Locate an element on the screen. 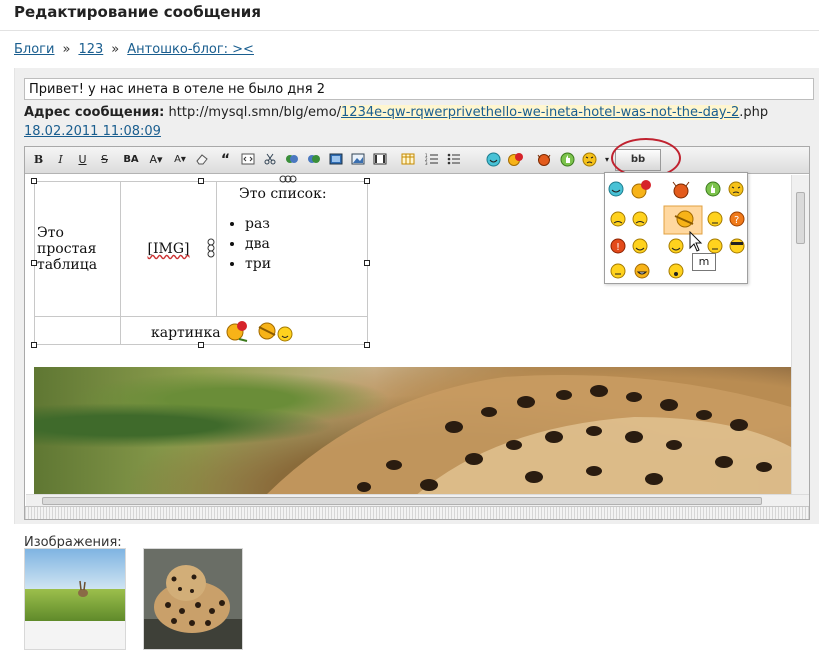 This screenshot has width=819, height=654. grin-smiley-icon is located at coordinates (642, 271).